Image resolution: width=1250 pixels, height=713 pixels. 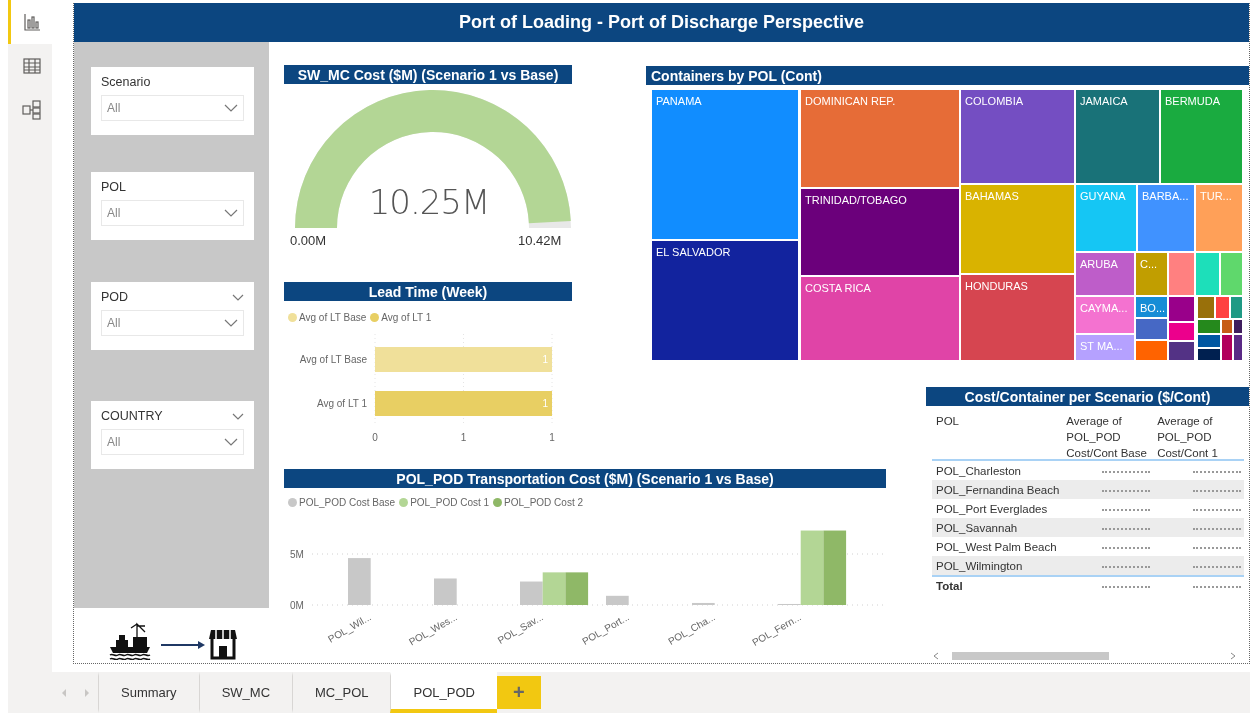 I want to click on legend-item: POL_POD Cost 1, so click(x=444, y=502).